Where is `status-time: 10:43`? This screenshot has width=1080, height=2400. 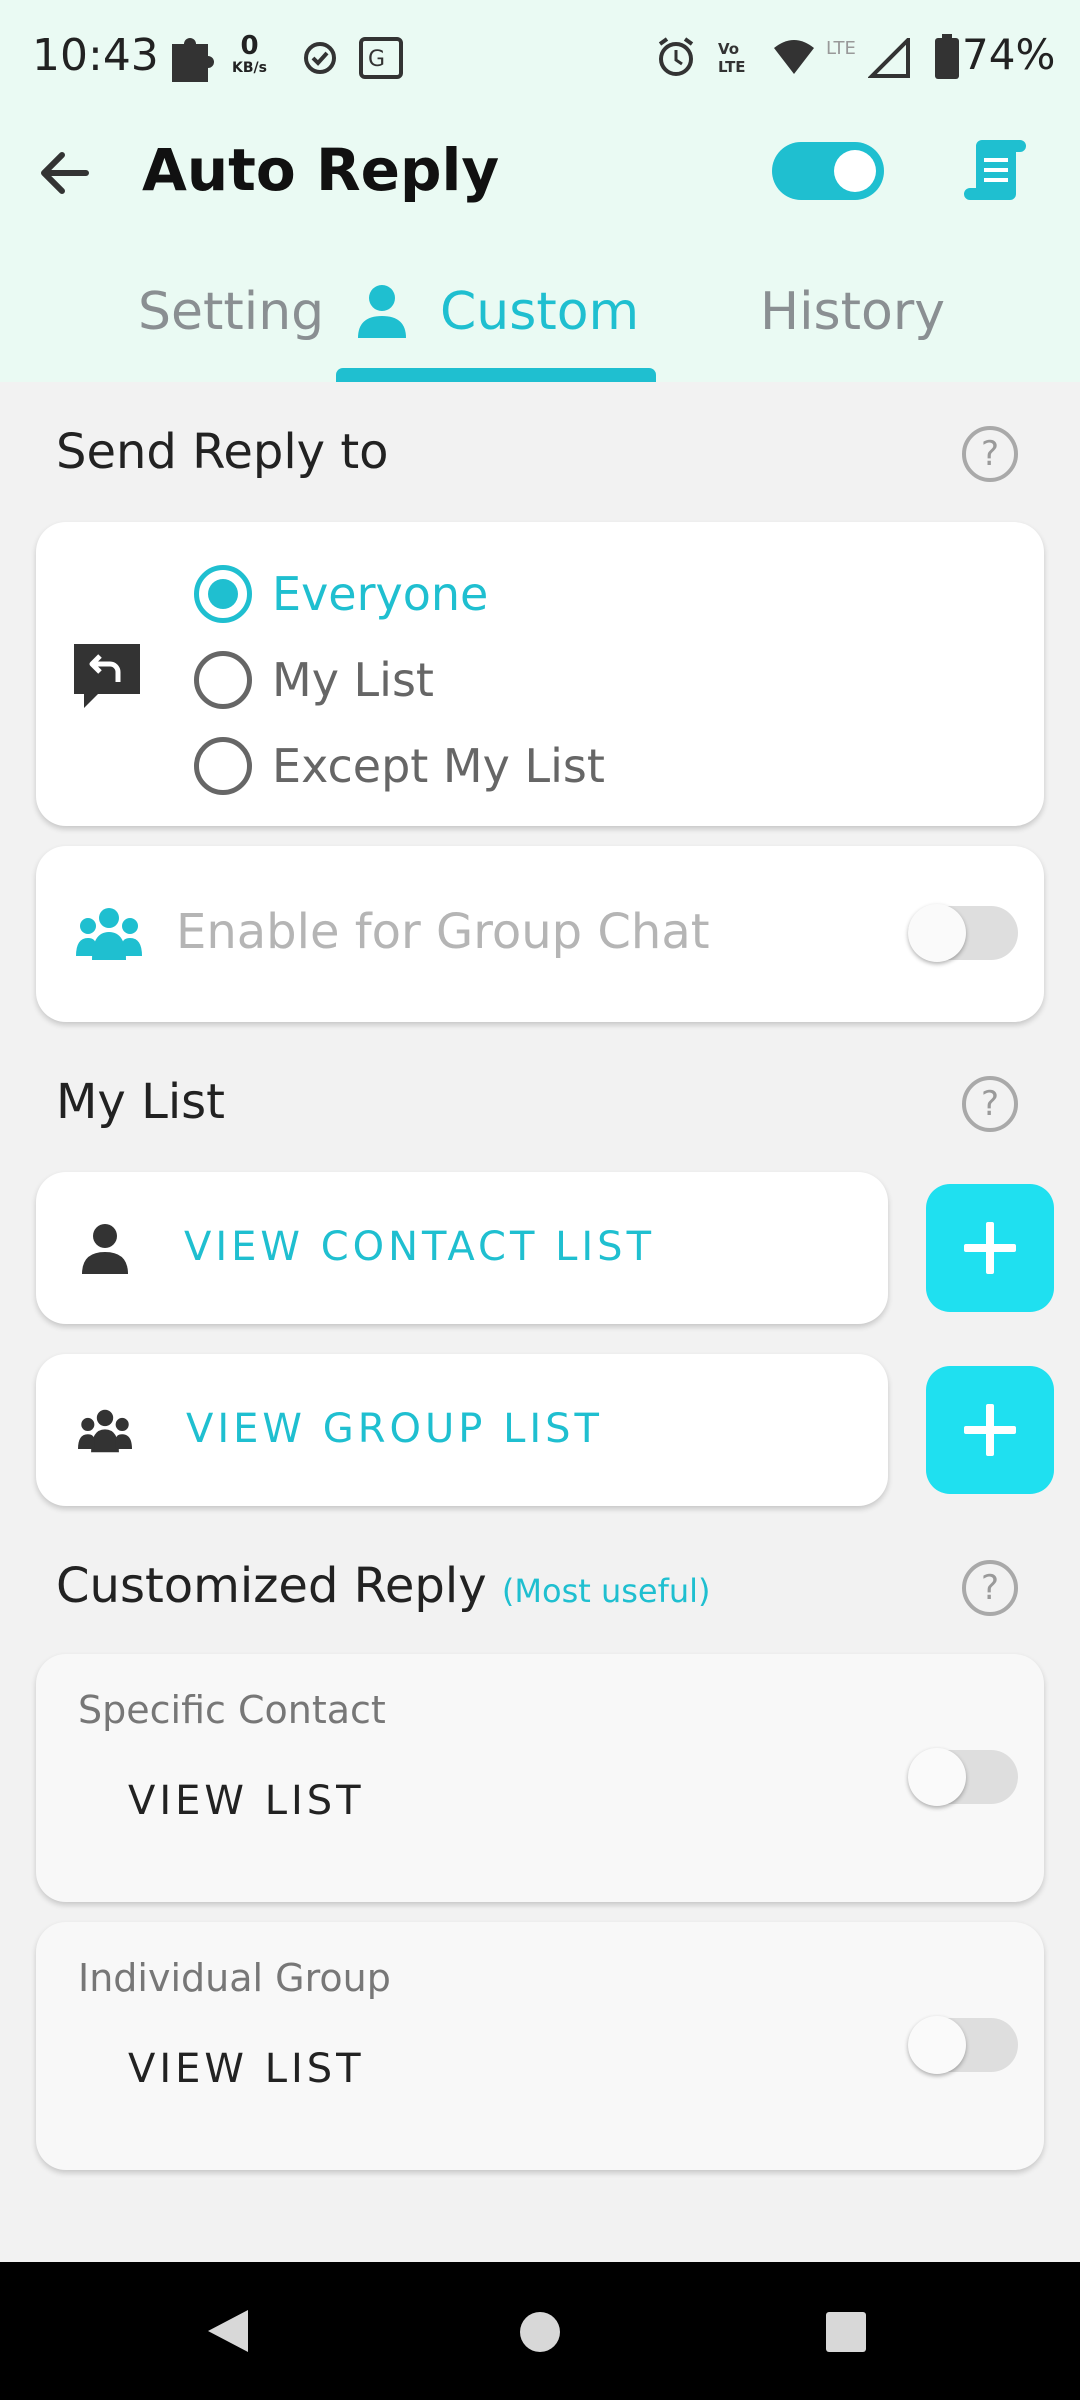
status-time: 10:43 is located at coordinates (95, 55).